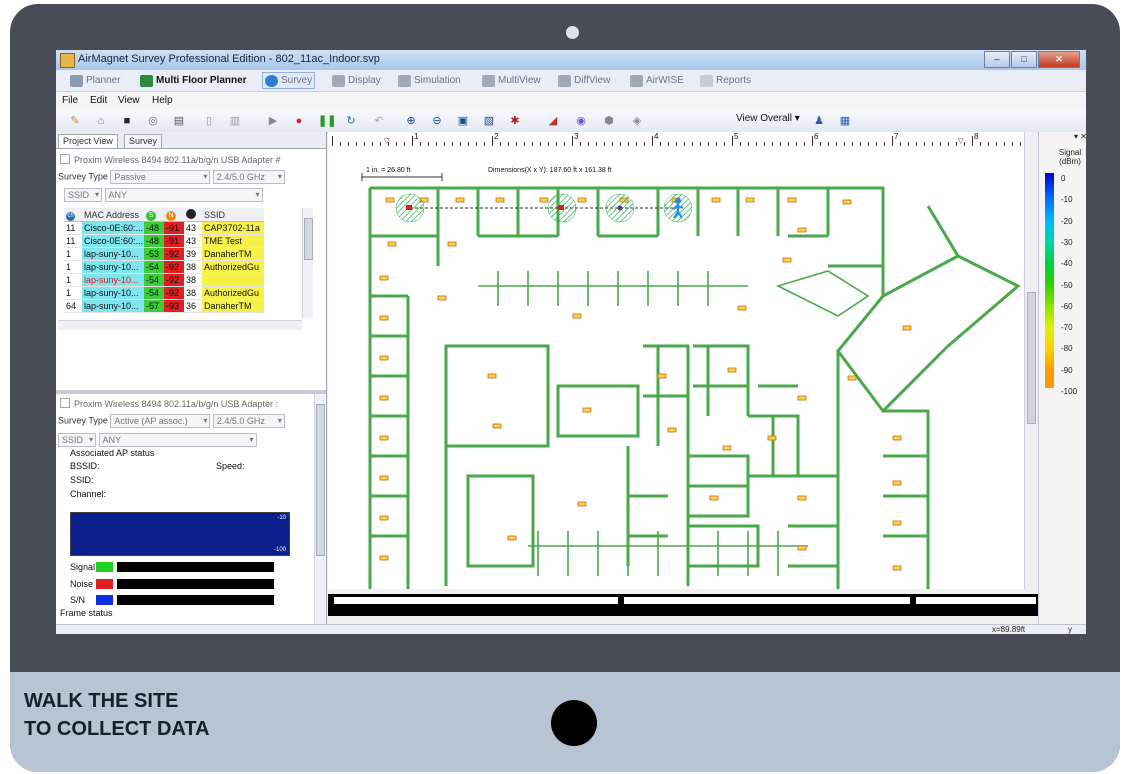 The width and height of the screenshot is (1123, 774). Describe the element at coordinates (657, 80) in the screenshot. I see `tab-airwise: AirWISE` at that location.